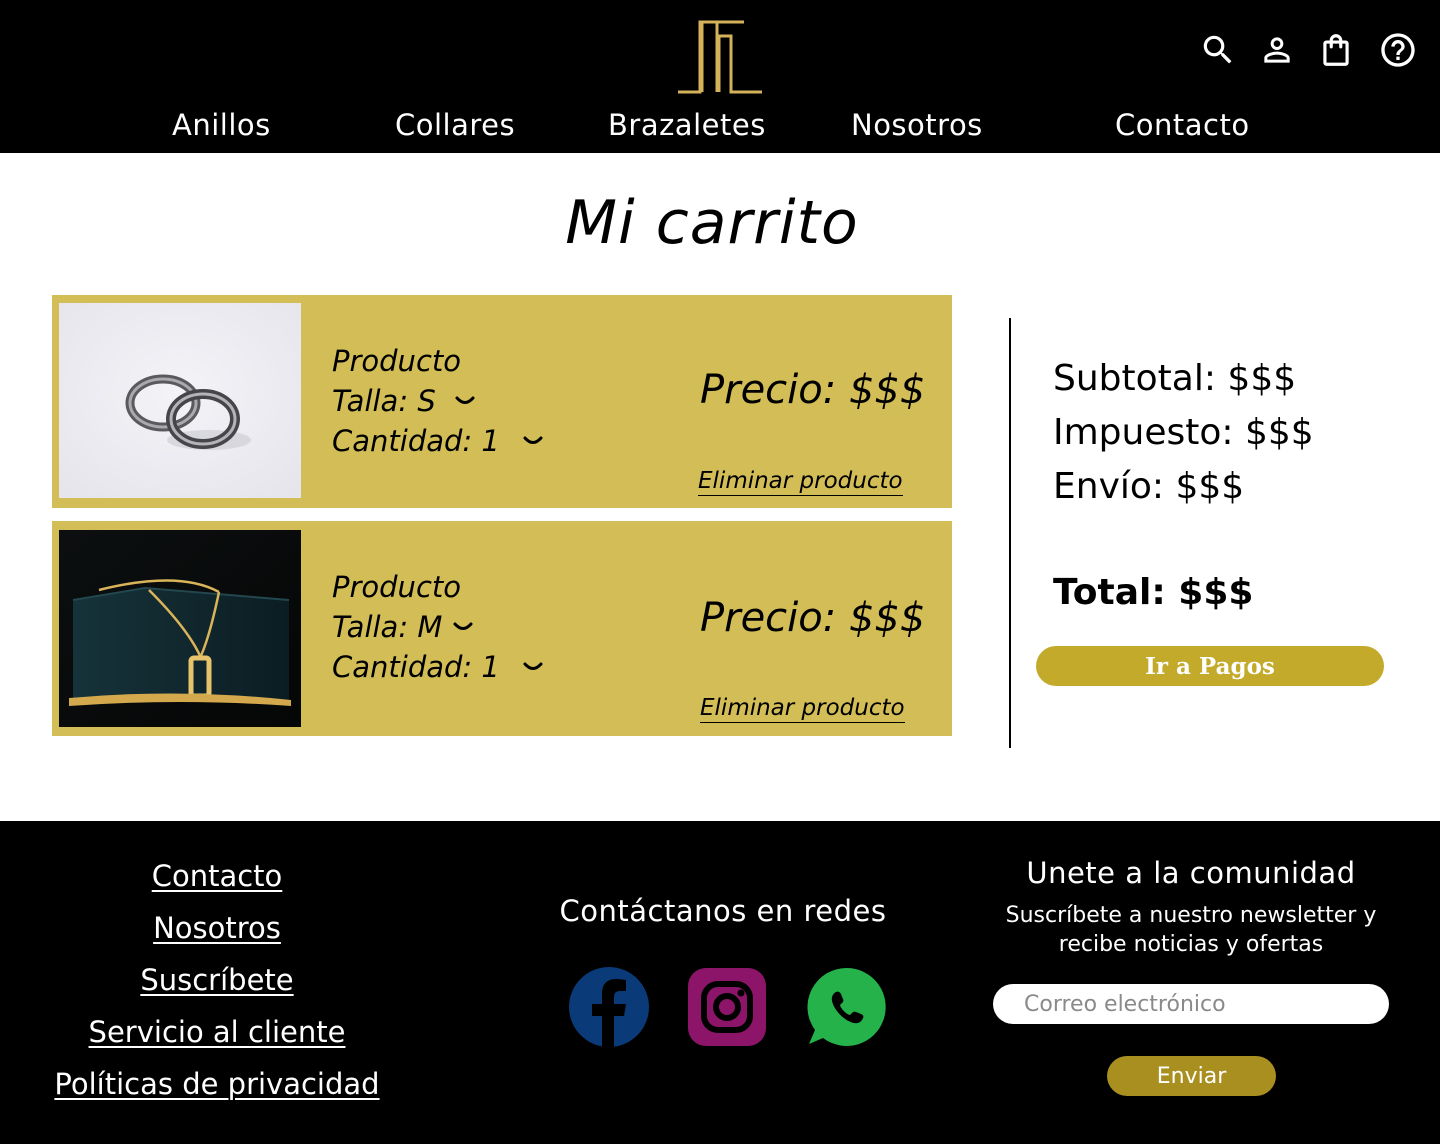 The width and height of the screenshot is (1440, 1144). I want to click on social-title: Contáctanos en redes, so click(723, 911).